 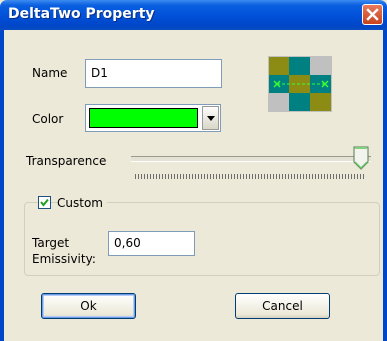 What do you see at coordinates (48, 119) in the screenshot?
I see `color-label: Color` at bounding box center [48, 119].